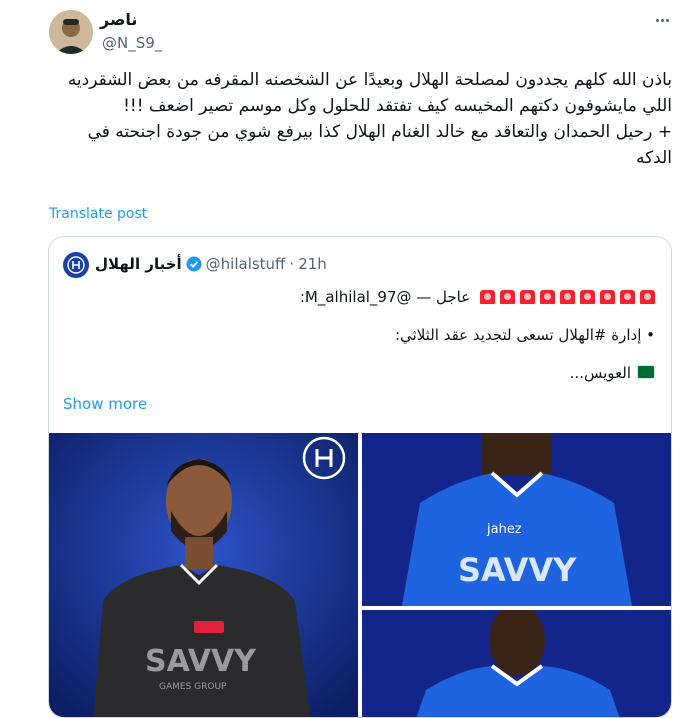 The height and width of the screenshot is (718, 689). What do you see at coordinates (118, 19) in the screenshot?
I see `author-display-name: ناصر` at bounding box center [118, 19].